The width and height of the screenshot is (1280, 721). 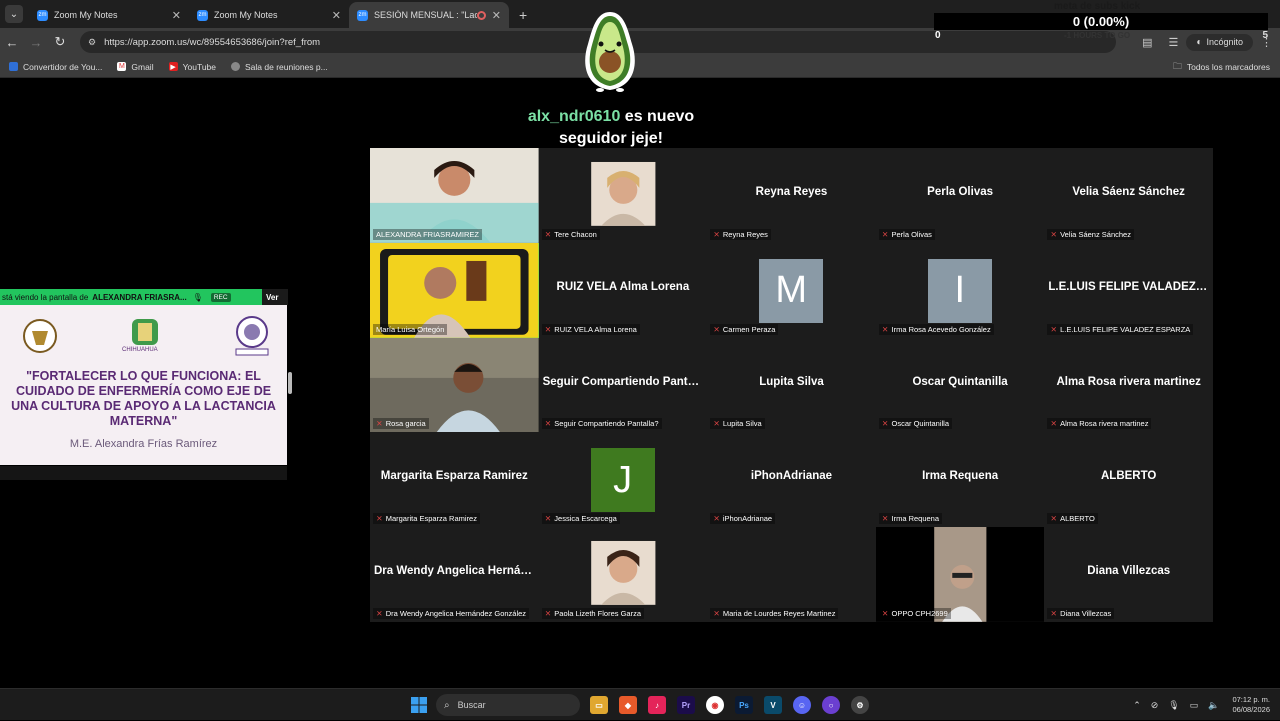 I want to click on participant-tile: María Luisa Ortegón, so click(x=454, y=290).